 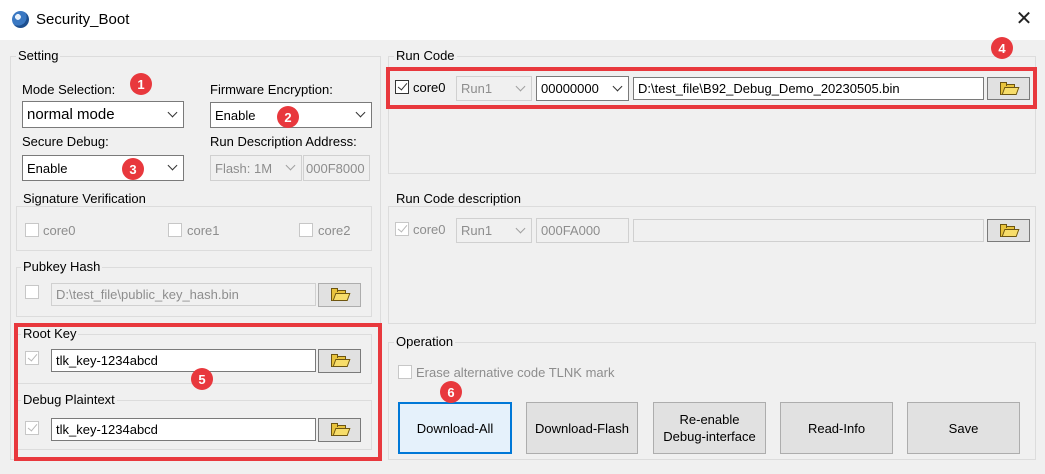 What do you see at coordinates (235, 115) in the screenshot?
I see `firmware-encryption-value: Enable` at bounding box center [235, 115].